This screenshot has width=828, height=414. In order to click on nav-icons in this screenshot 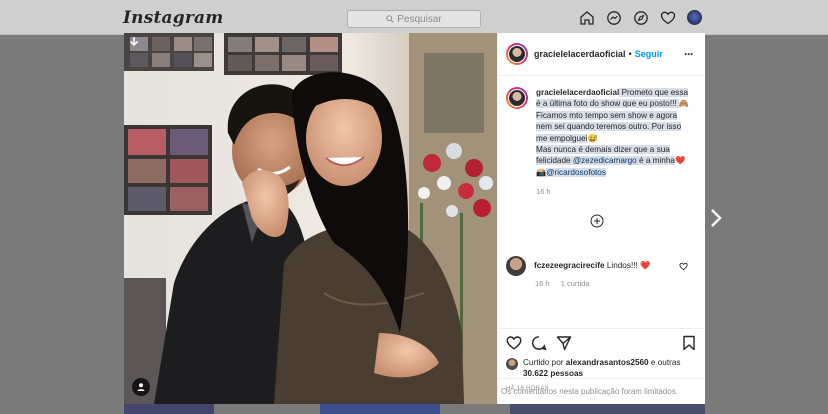, I will do `click(640, 18)`.